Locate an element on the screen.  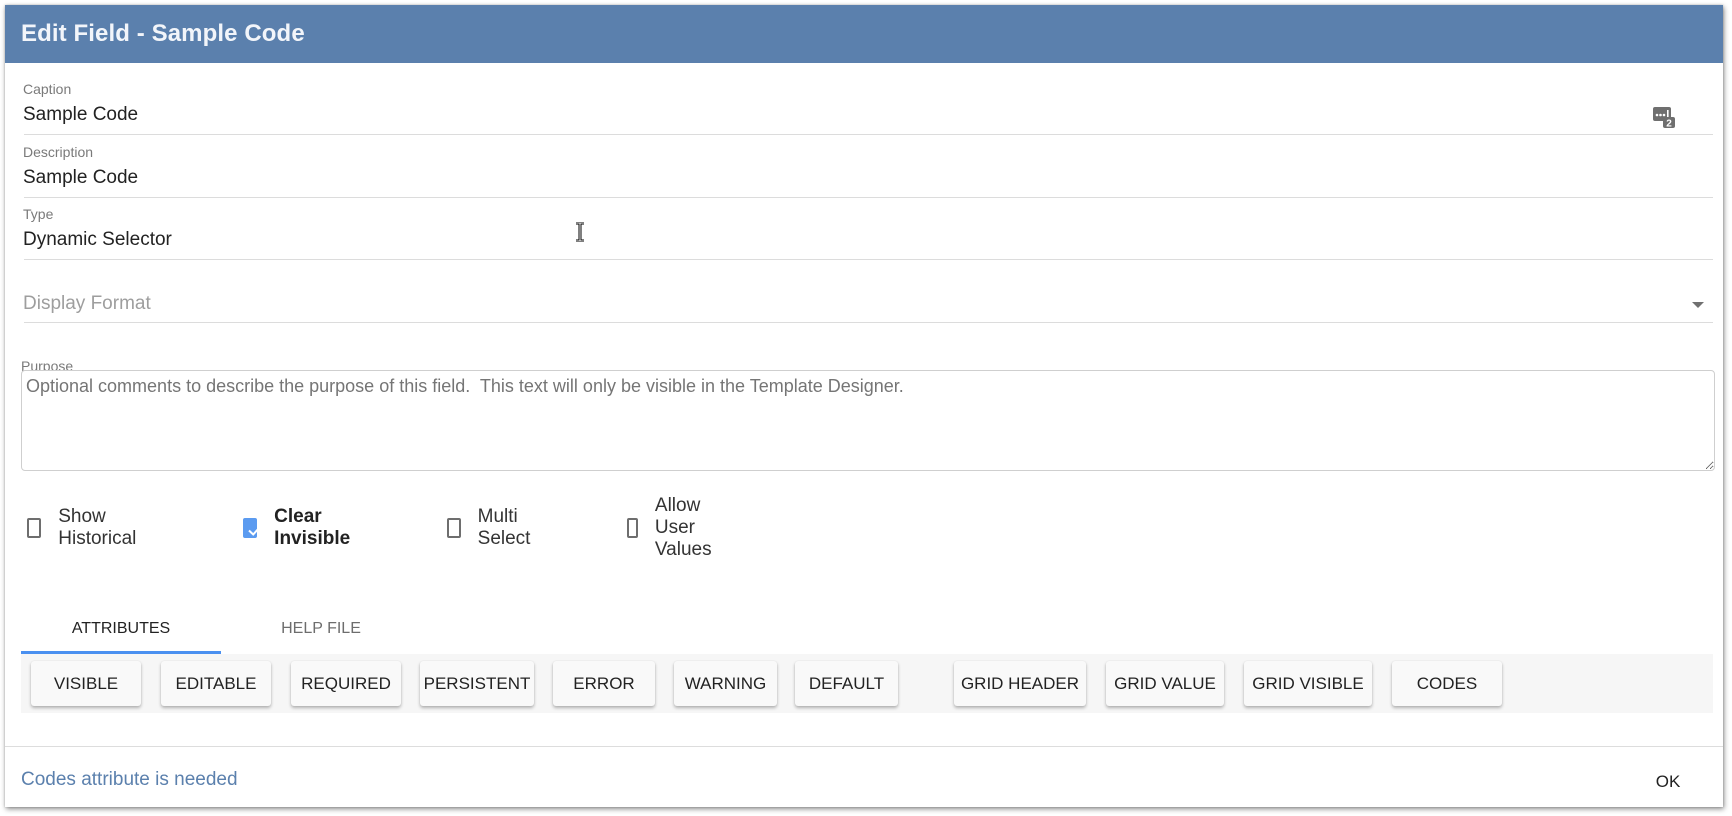
dialog-title: Edit Field - Sample Code is located at coordinates (163, 33).